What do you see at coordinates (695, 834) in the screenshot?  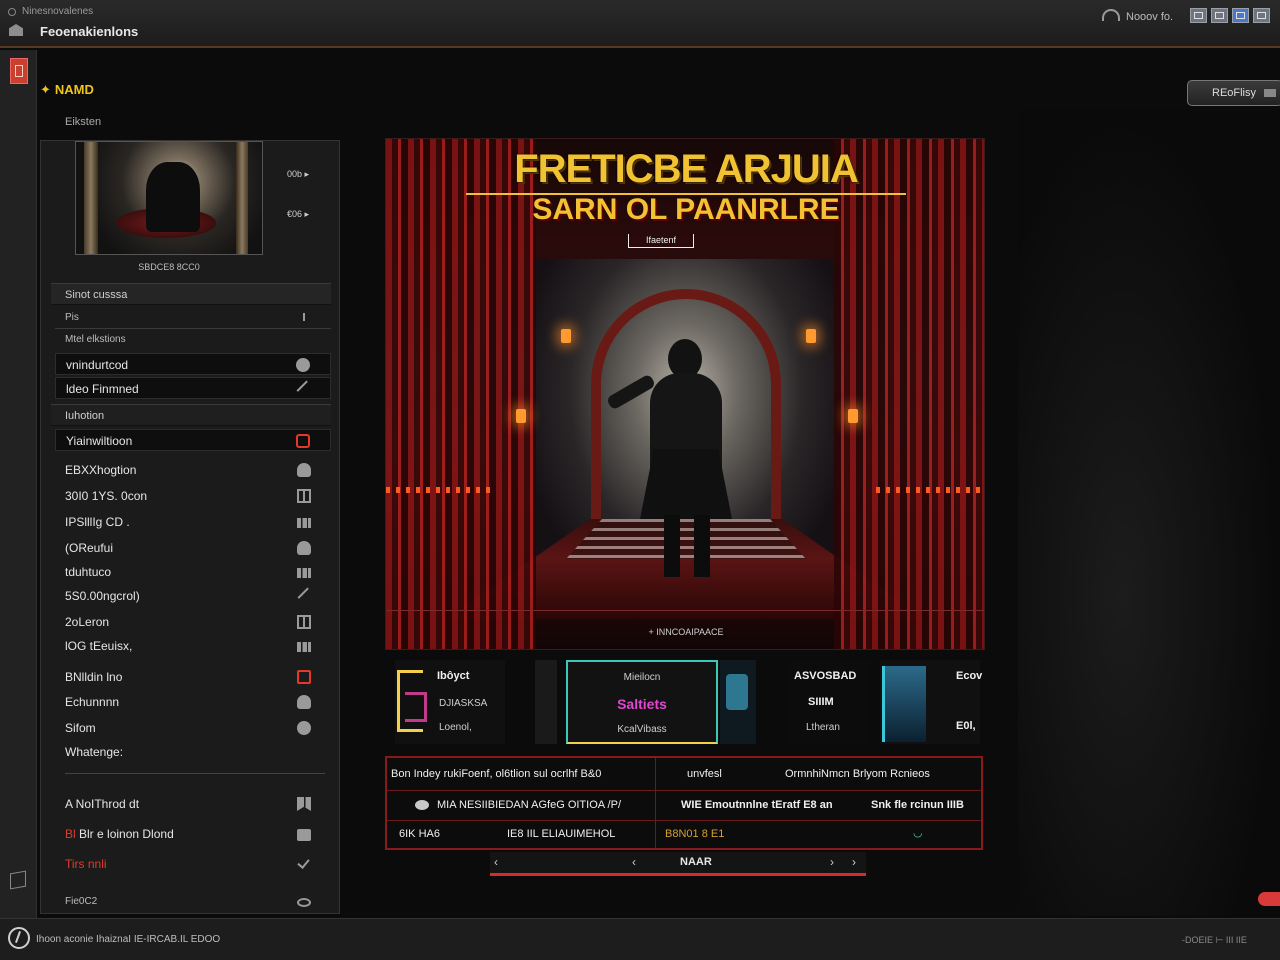 I see `table-cell-text: B8N01 8 E1` at bounding box center [695, 834].